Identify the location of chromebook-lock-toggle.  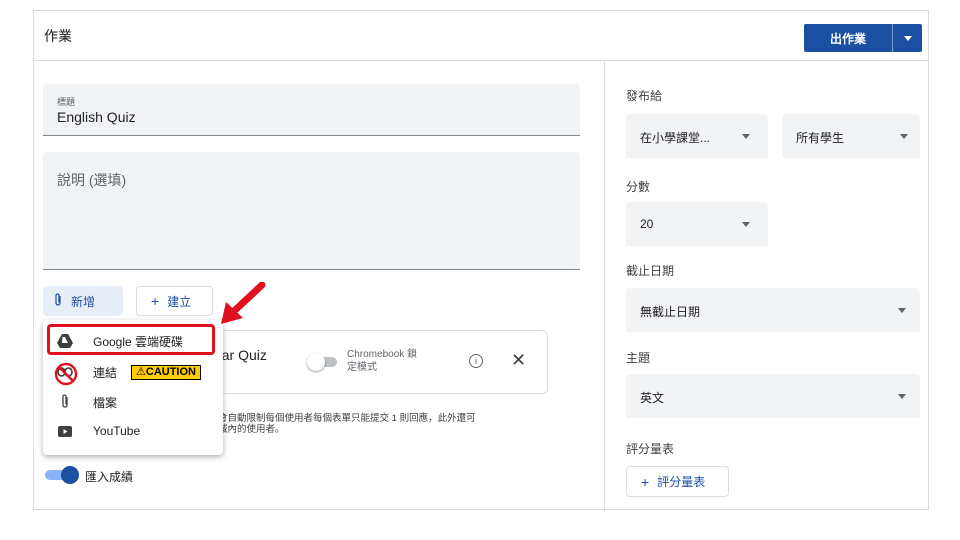
(322, 362).